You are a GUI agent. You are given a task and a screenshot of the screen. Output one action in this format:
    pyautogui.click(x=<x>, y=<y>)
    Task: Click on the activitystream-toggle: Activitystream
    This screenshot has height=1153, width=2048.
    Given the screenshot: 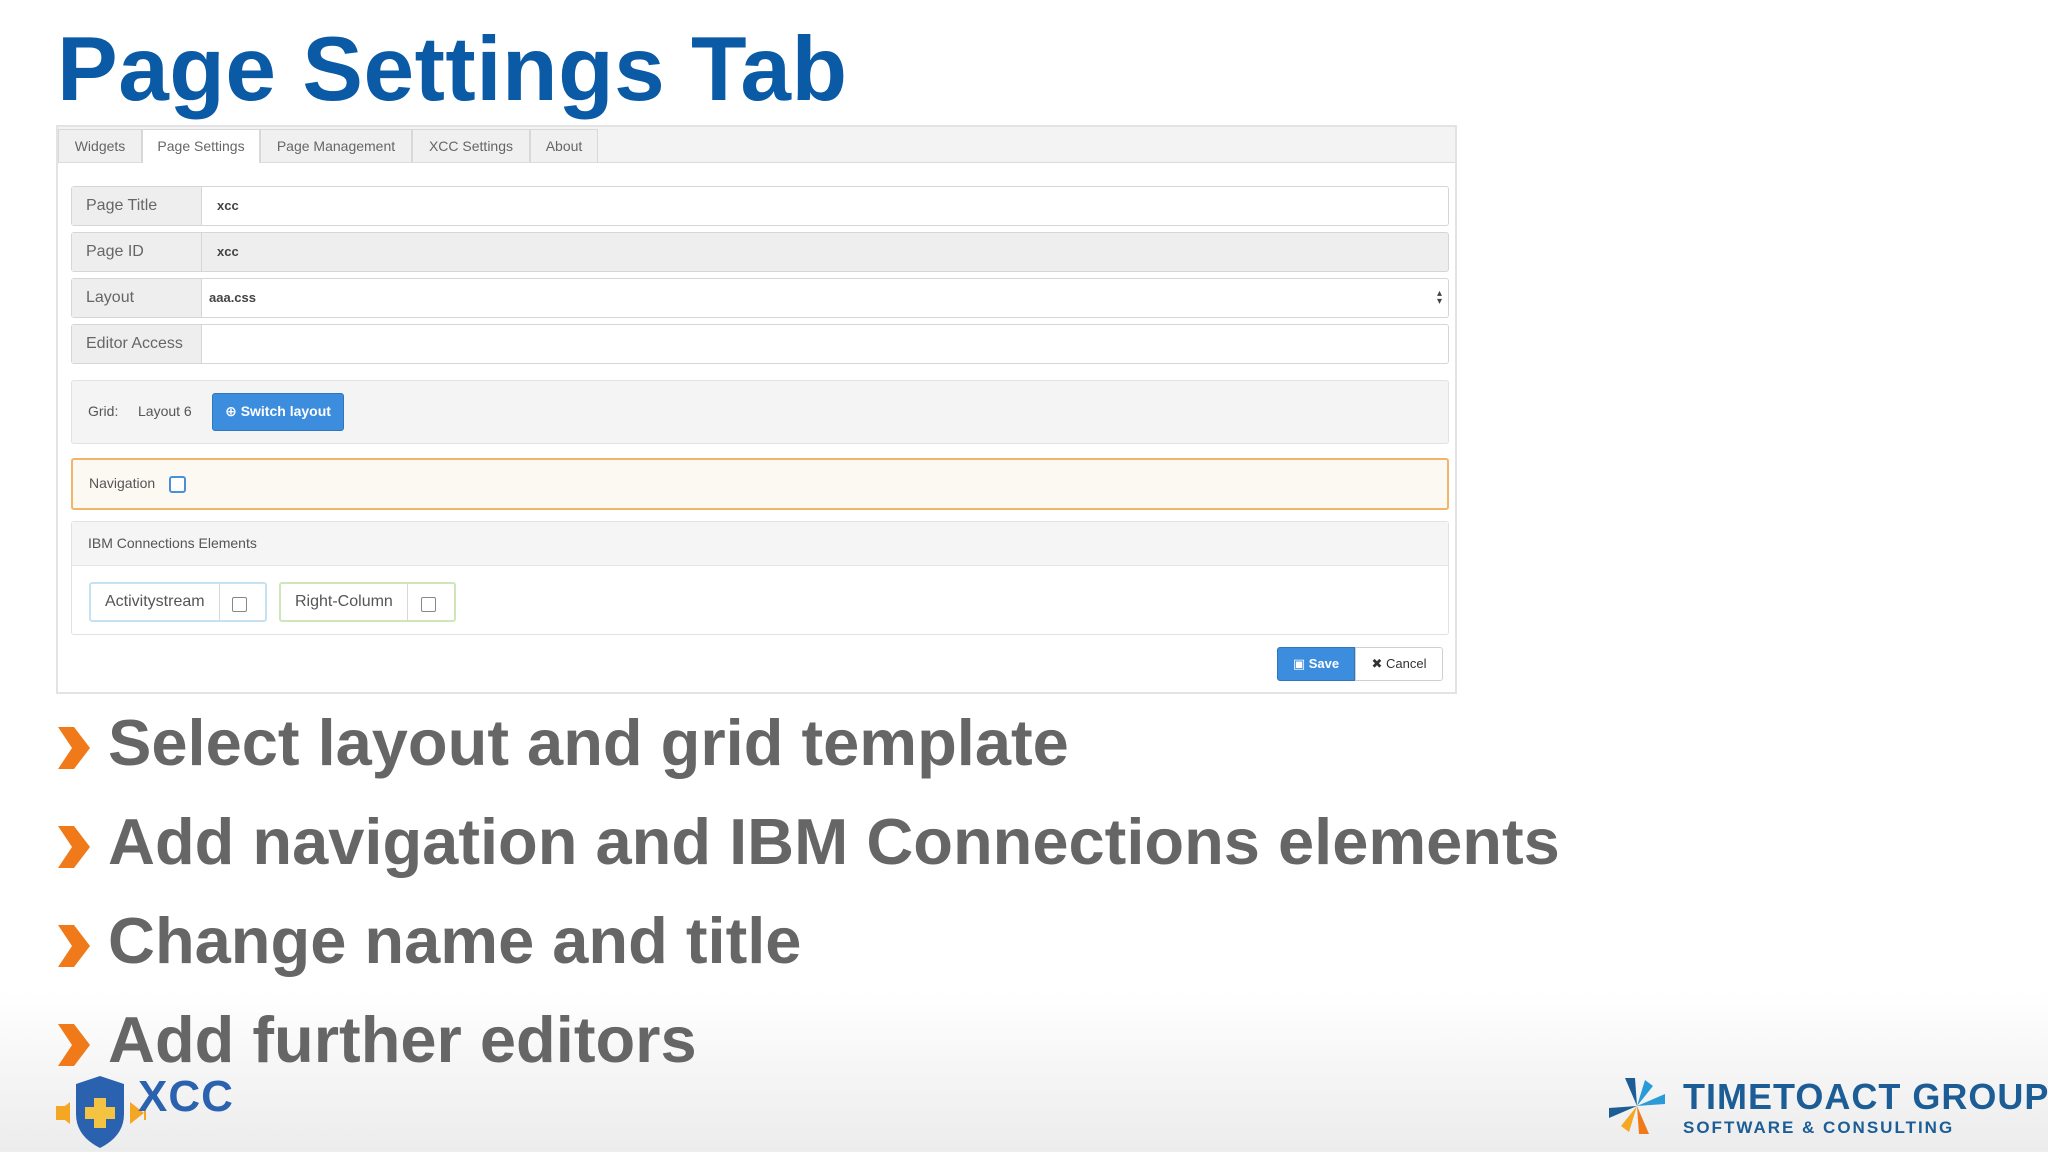 What is the action you would take?
    pyautogui.click(x=178, y=602)
    